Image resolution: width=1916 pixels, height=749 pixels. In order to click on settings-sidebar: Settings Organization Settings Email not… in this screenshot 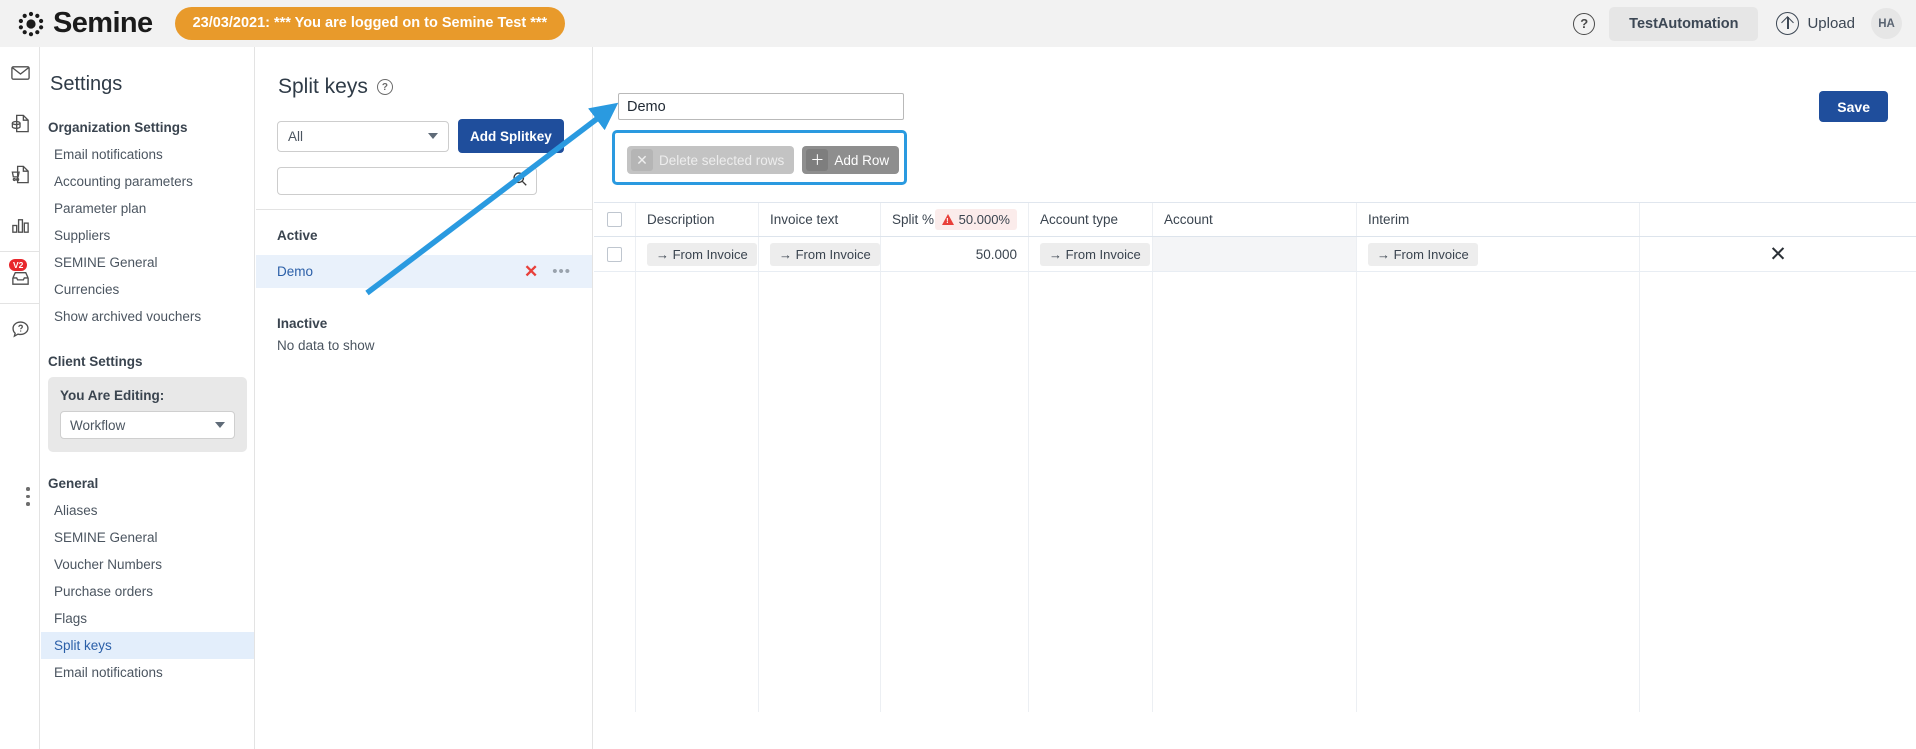, I will do `click(148, 398)`.